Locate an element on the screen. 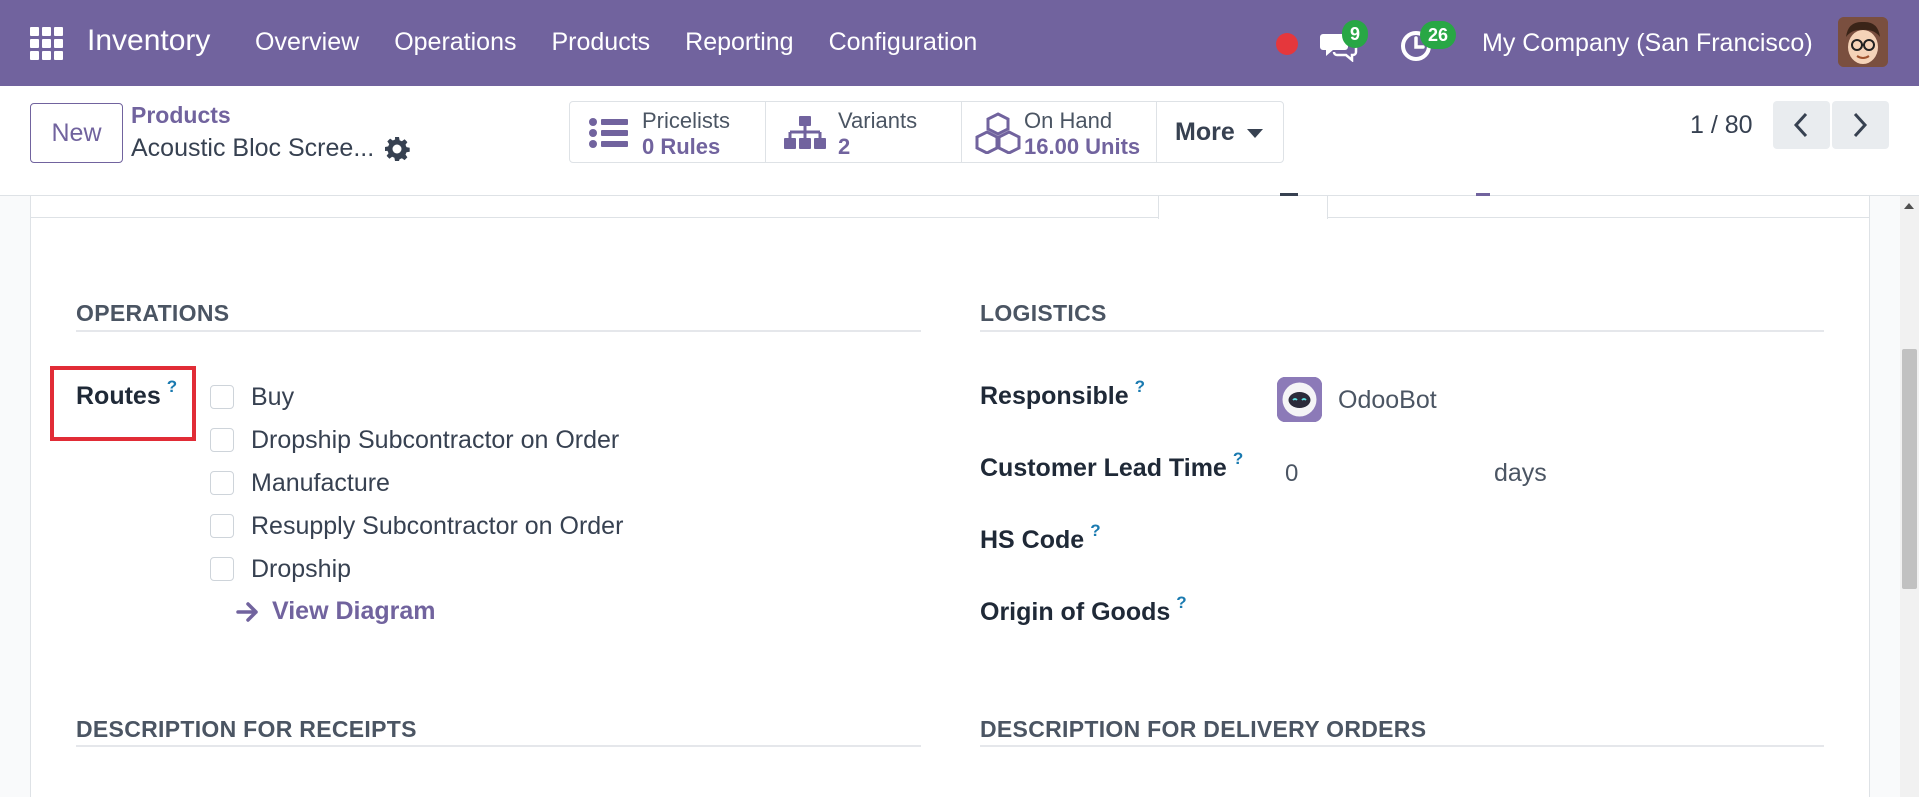  chevron-right-icon is located at coordinates (1860, 125).